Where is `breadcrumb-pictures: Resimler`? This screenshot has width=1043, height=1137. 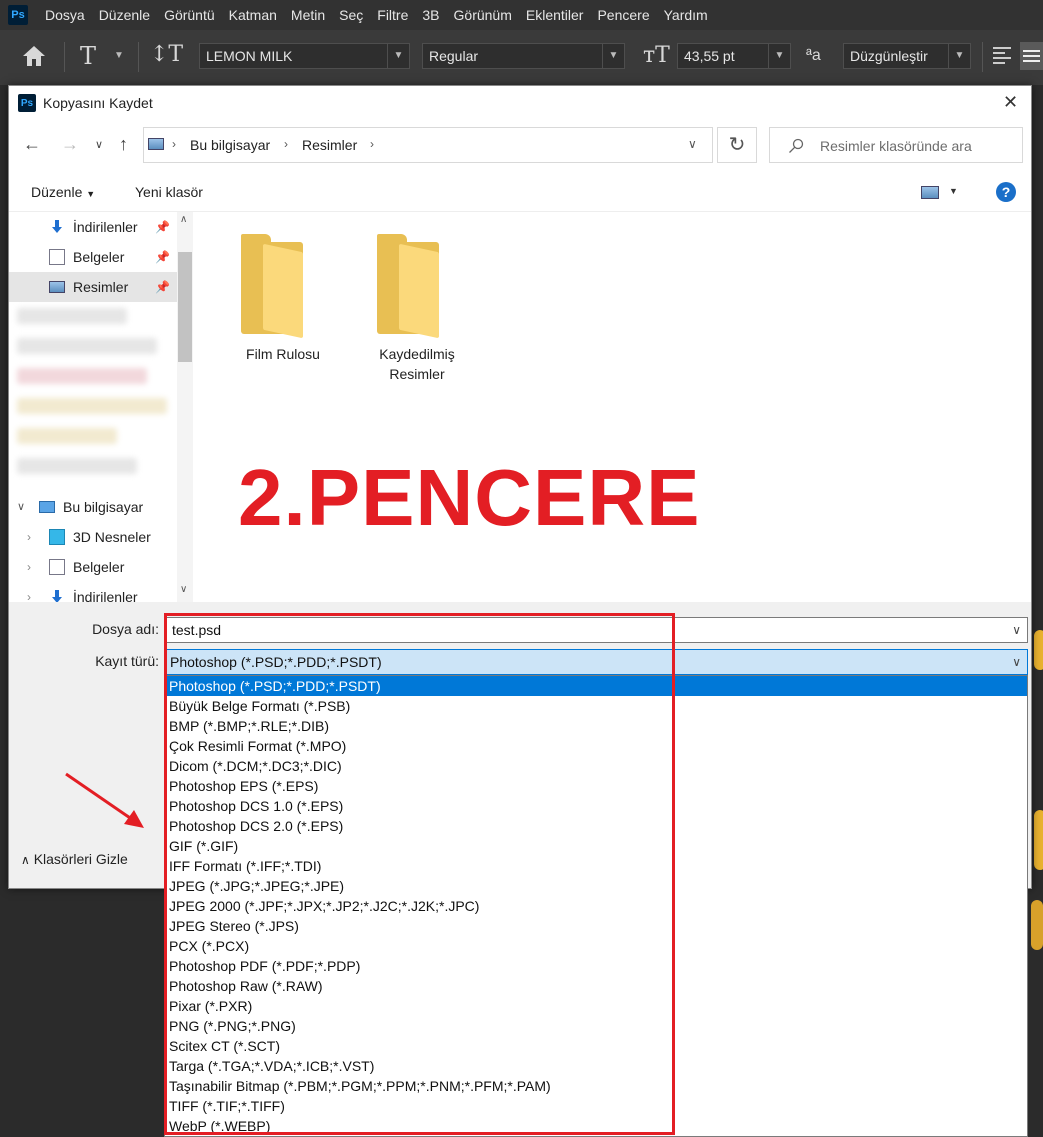
breadcrumb-pictures: Resimler is located at coordinates (329, 145).